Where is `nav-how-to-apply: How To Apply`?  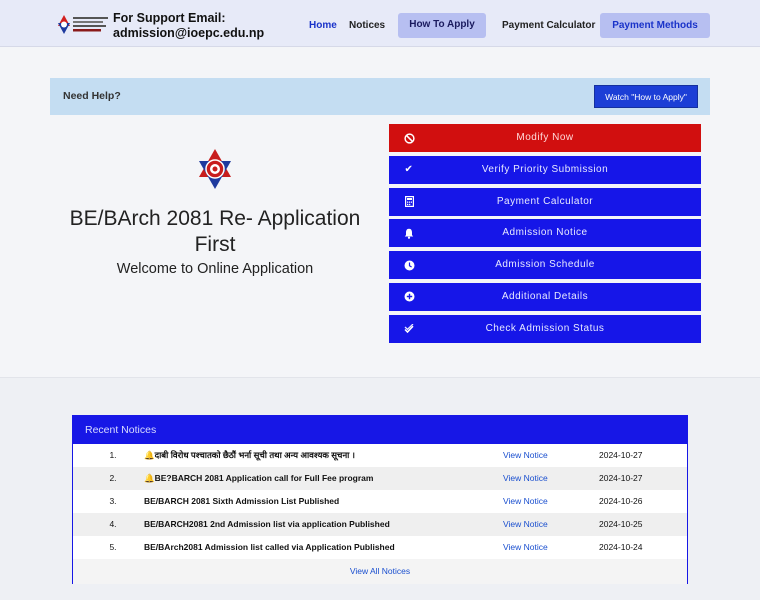
nav-how-to-apply: How To Apply is located at coordinates (442, 25).